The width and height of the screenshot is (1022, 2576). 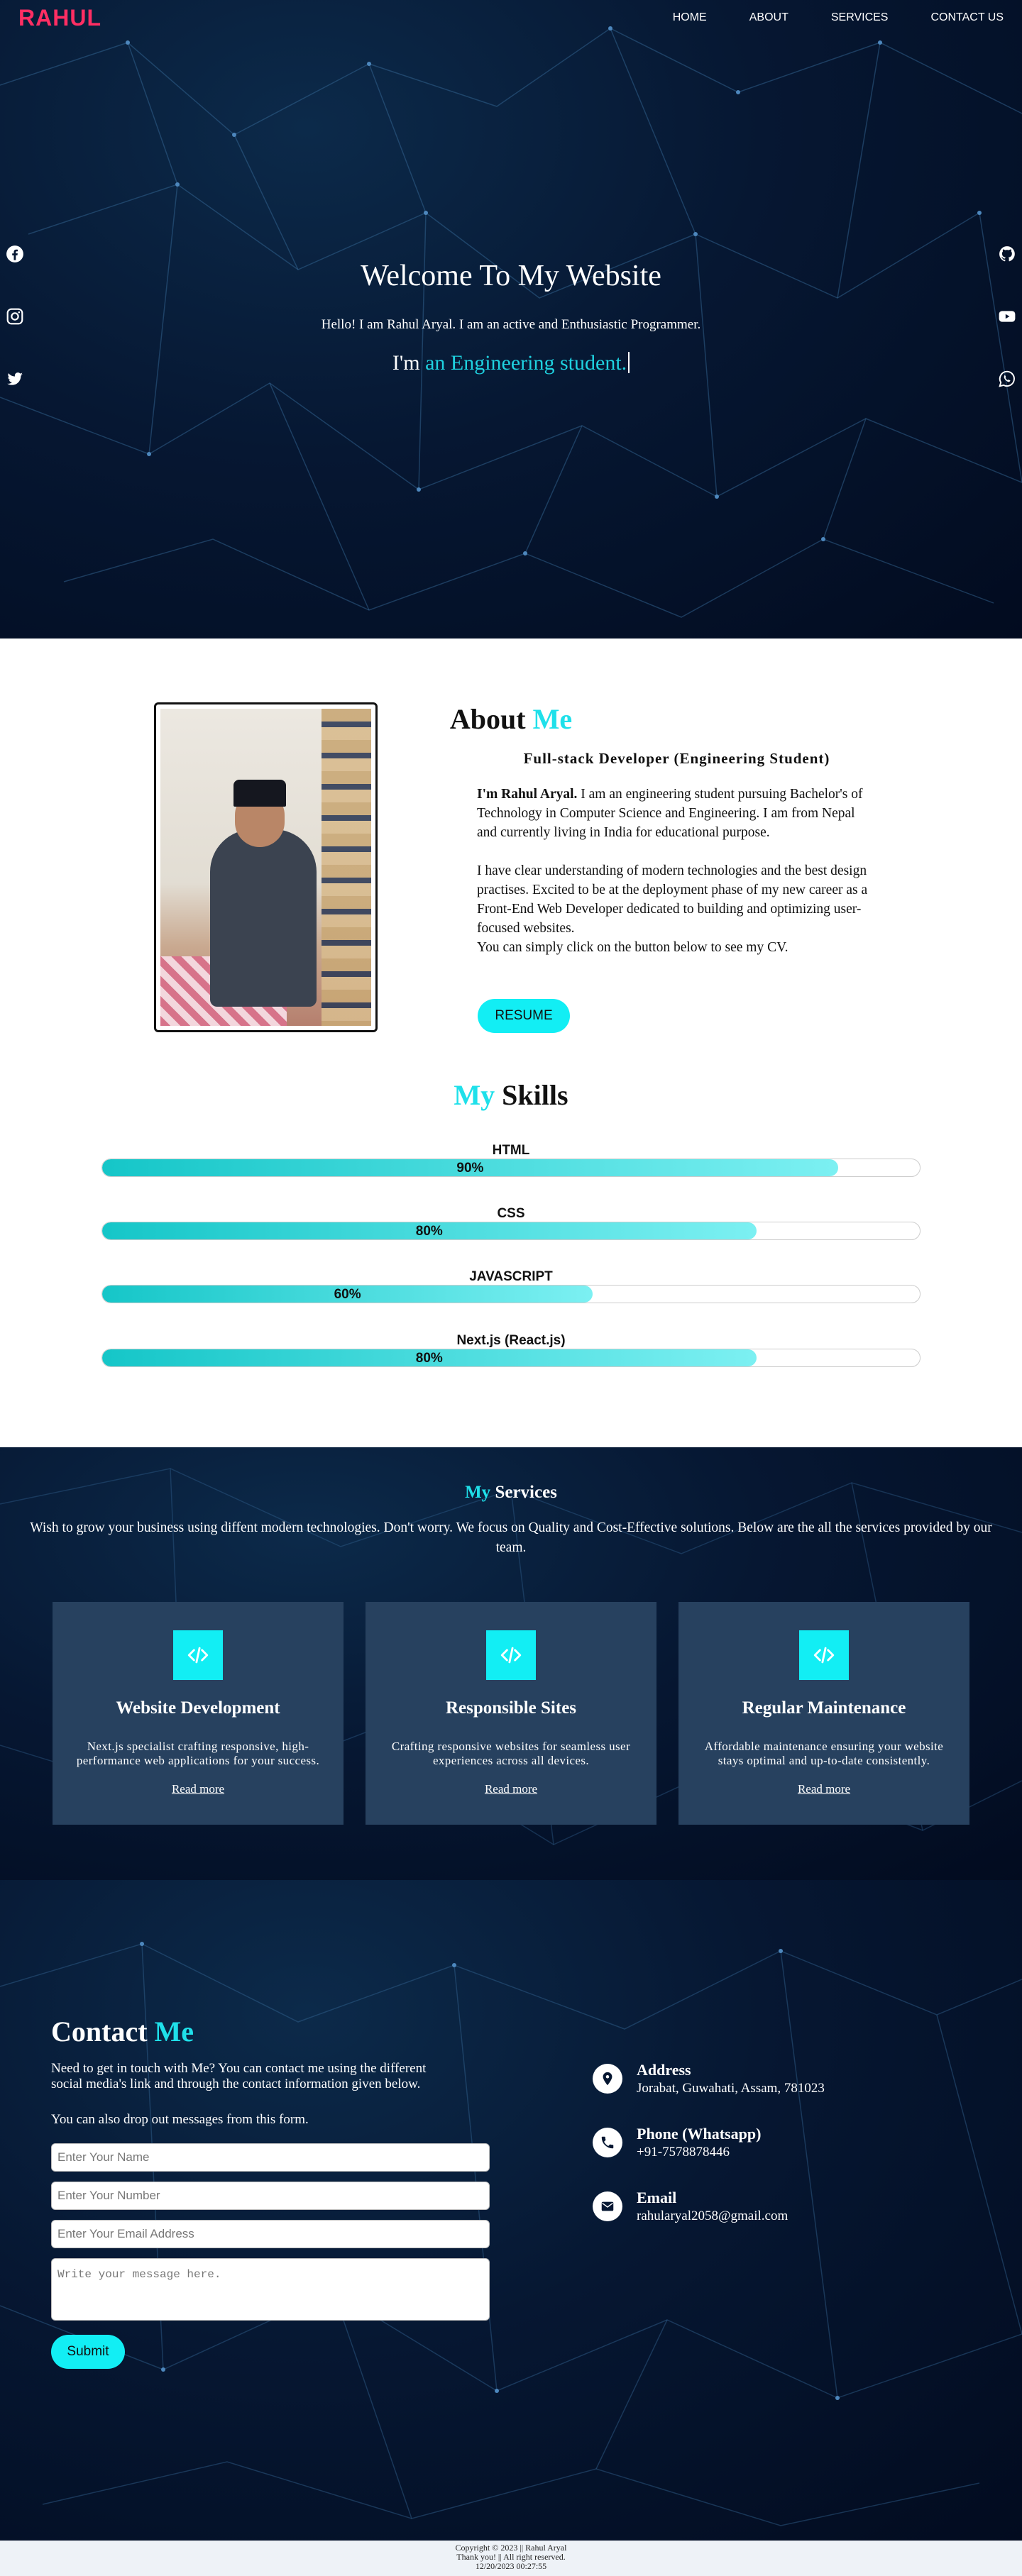 I want to click on skill-bar-fill: 90%, so click(x=470, y=1167).